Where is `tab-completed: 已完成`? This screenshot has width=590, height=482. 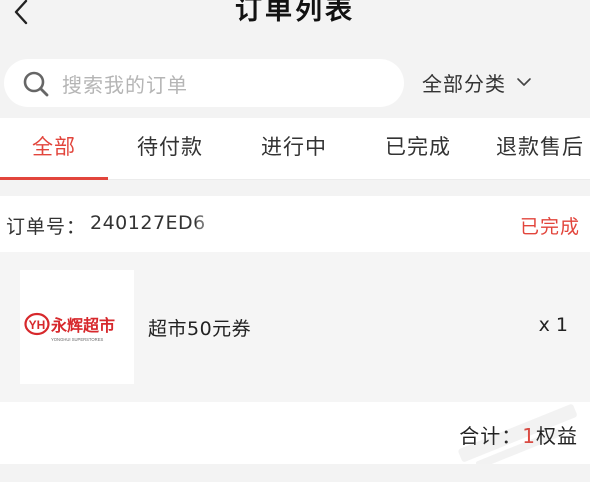 tab-completed: 已完成 is located at coordinates (418, 149).